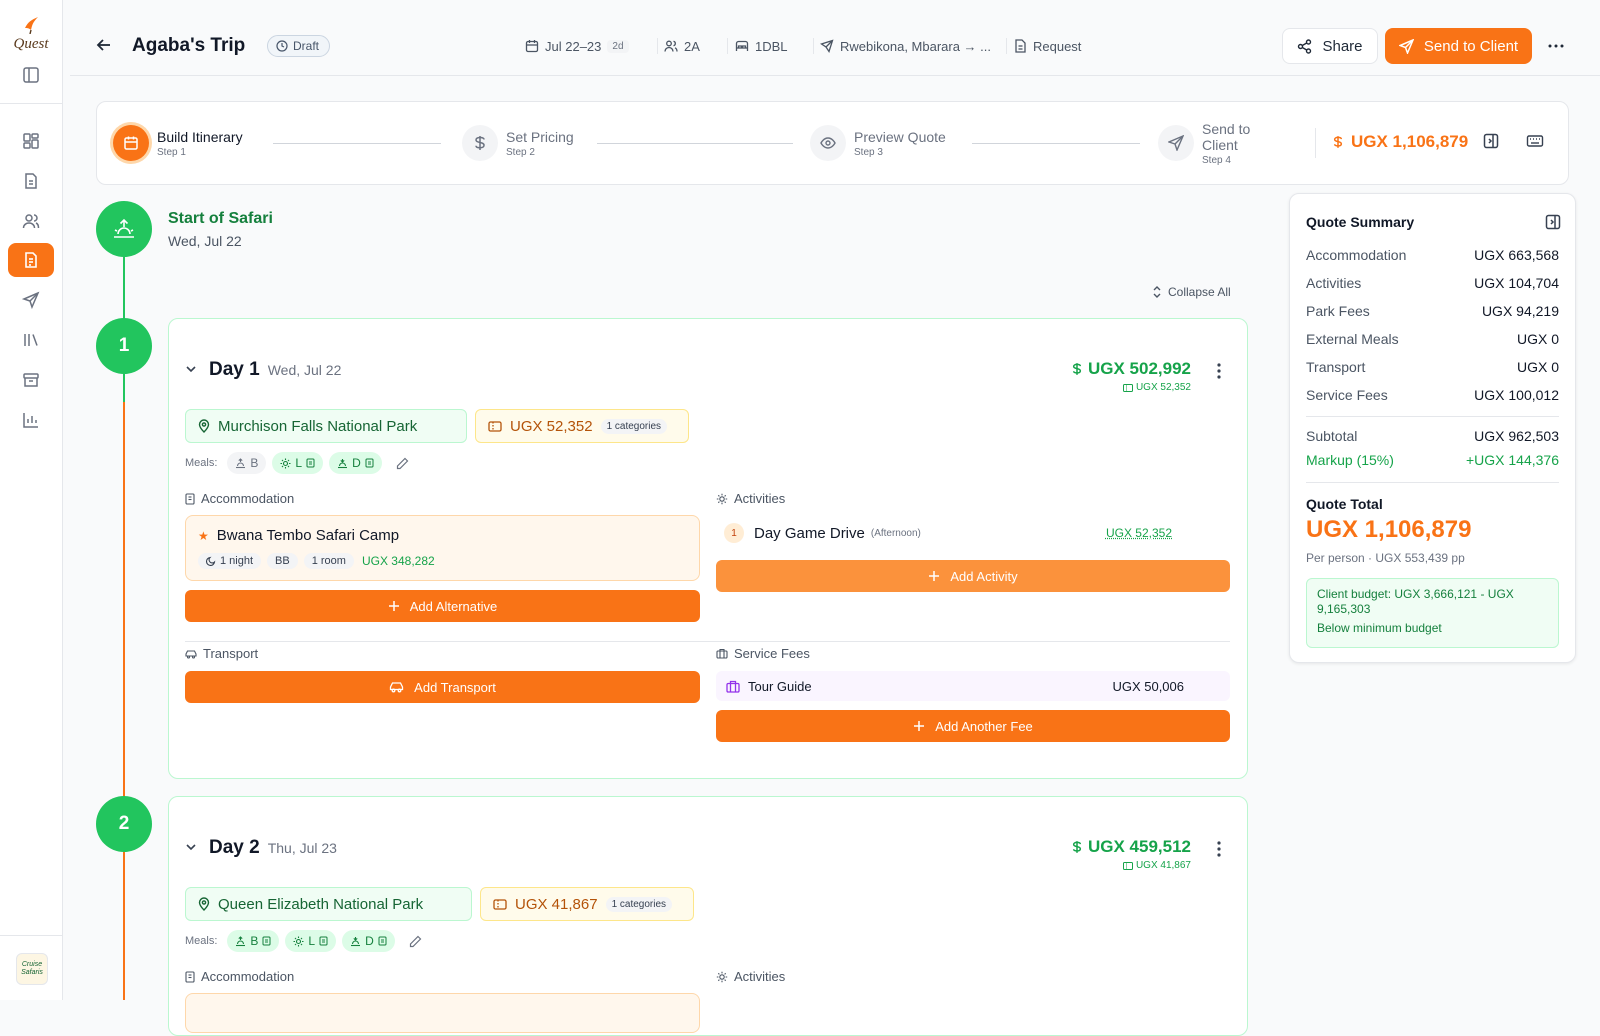 The image size is (1600, 1036). I want to click on park-location-chip: Murchison Falls National Park, so click(326, 426).